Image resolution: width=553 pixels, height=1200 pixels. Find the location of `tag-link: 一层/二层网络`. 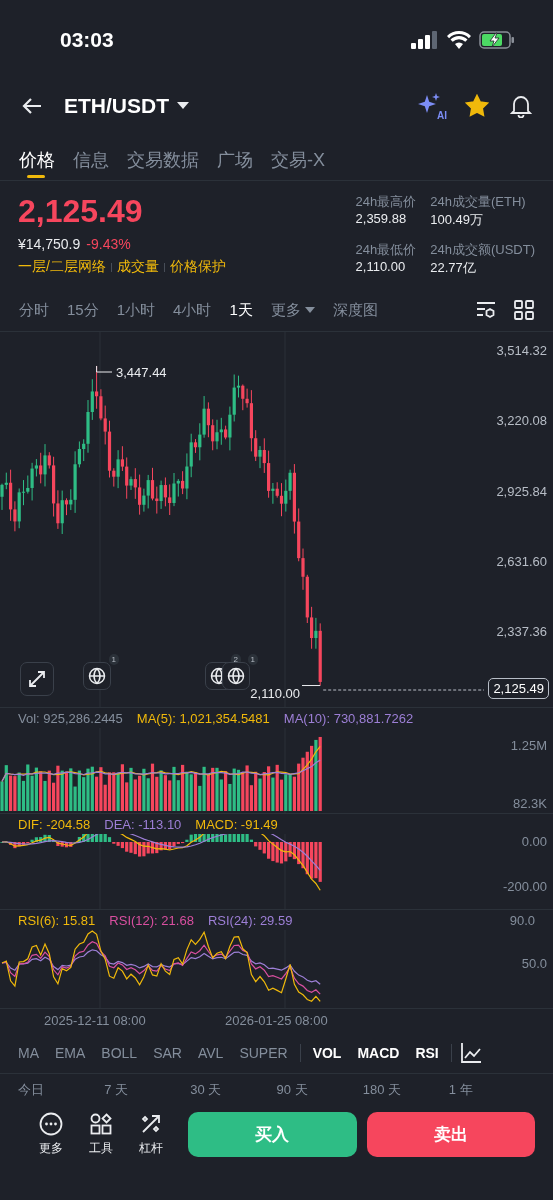

tag-link: 一层/二层网络 is located at coordinates (62, 267).